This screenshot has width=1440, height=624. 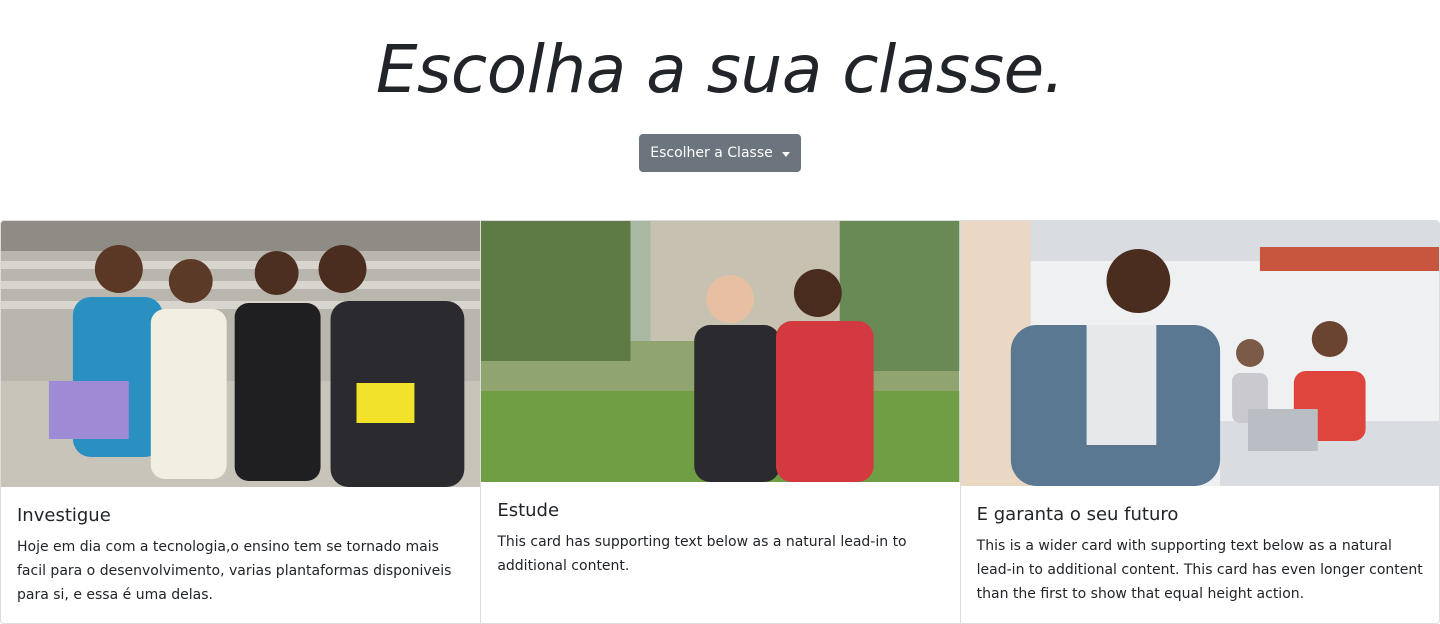 I want to click on caret-down-icon, so click(x=785, y=154).